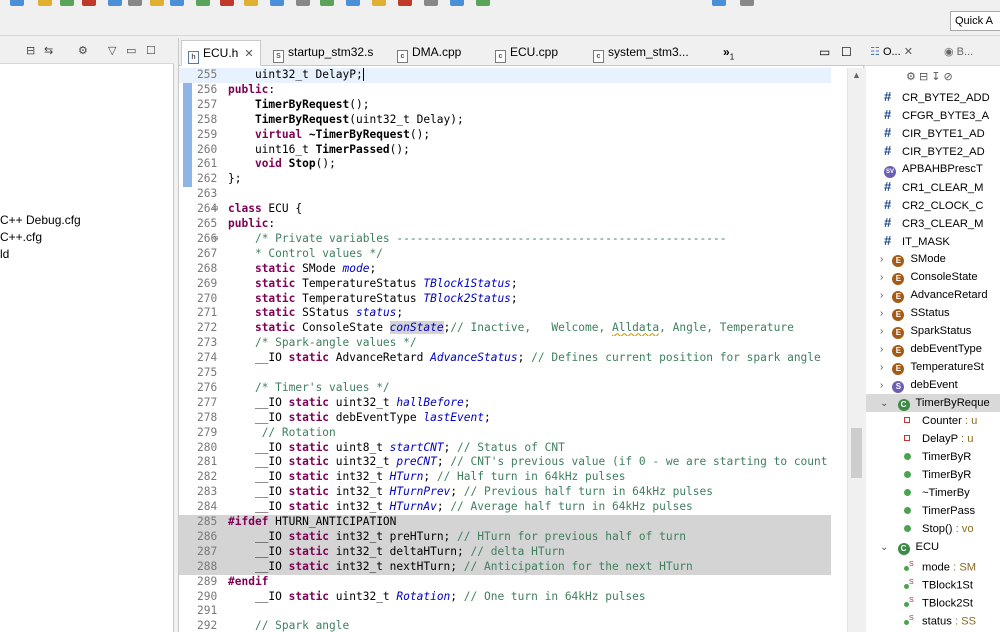 The width and height of the screenshot is (1000, 632). What do you see at coordinates (925, 133) in the screenshot?
I see `outline-item: # CIR_BYTE1_AD` at bounding box center [925, 133].